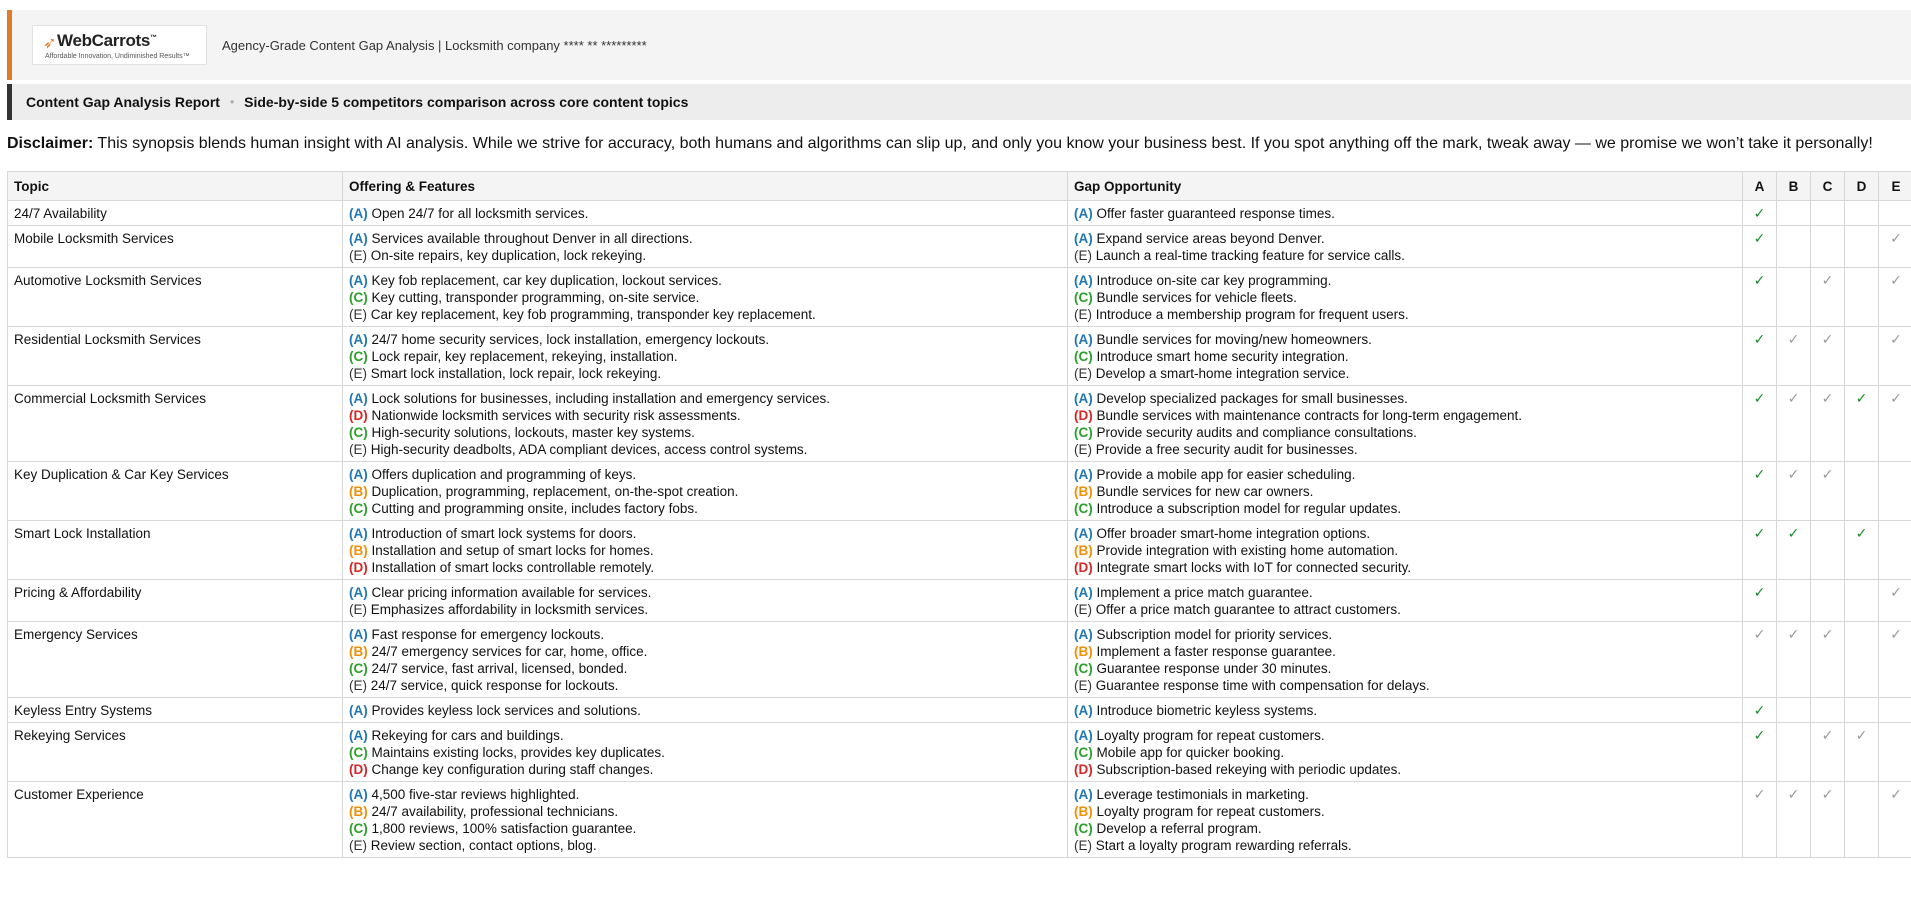  What do you see at coordinates (1405, 238) in the screenshot?
I see `gap-line: (A) Expand service areas beyond Denver.` at bounding box center [1405, 238].